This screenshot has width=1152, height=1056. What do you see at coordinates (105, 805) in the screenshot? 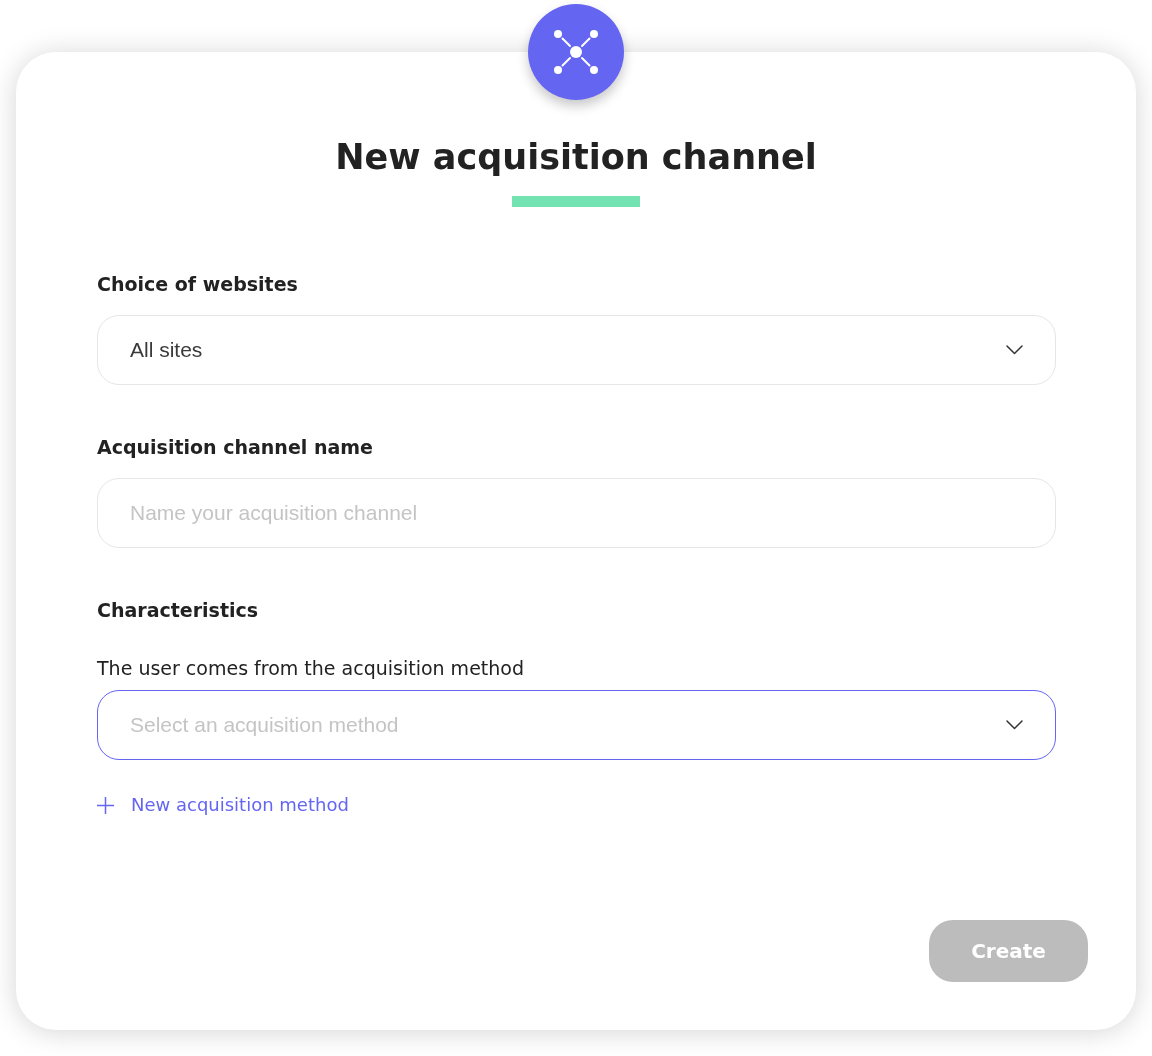
I see `plus-icon` at bounding box center [105, 805].